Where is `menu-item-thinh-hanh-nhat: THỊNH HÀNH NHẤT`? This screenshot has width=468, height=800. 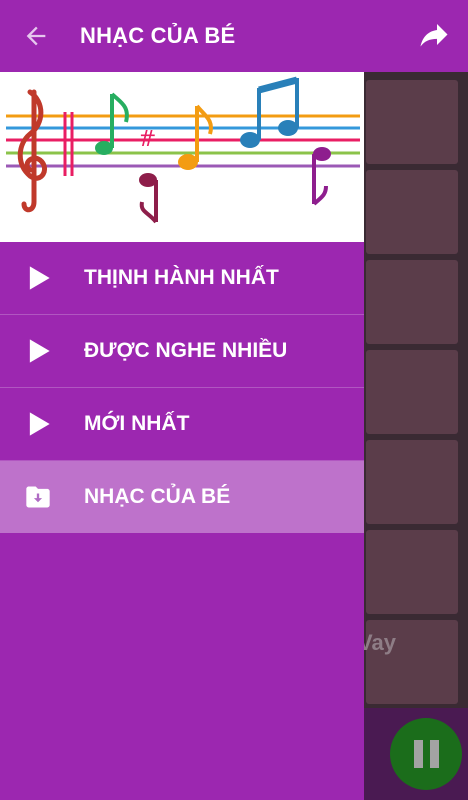
menu-item-thinh-hanh-nhat: THỊNH HÀNH NHẤT is located at coordinates (182, 278).